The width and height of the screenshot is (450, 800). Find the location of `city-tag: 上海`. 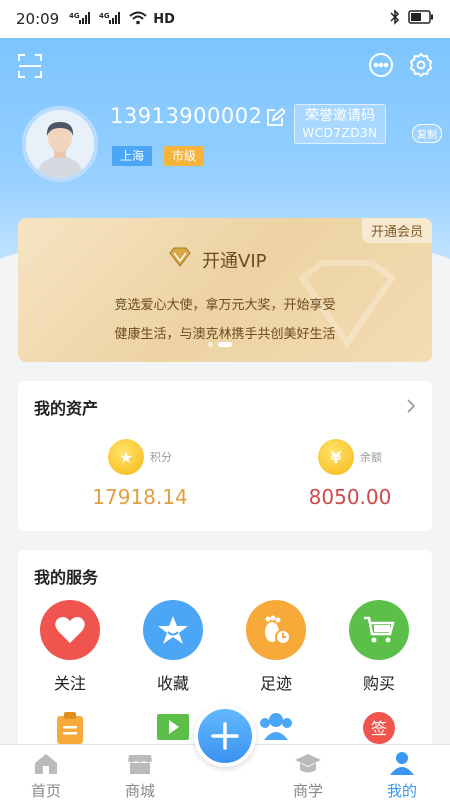

city-tag: 上海 is located at coordinates (132, 156).